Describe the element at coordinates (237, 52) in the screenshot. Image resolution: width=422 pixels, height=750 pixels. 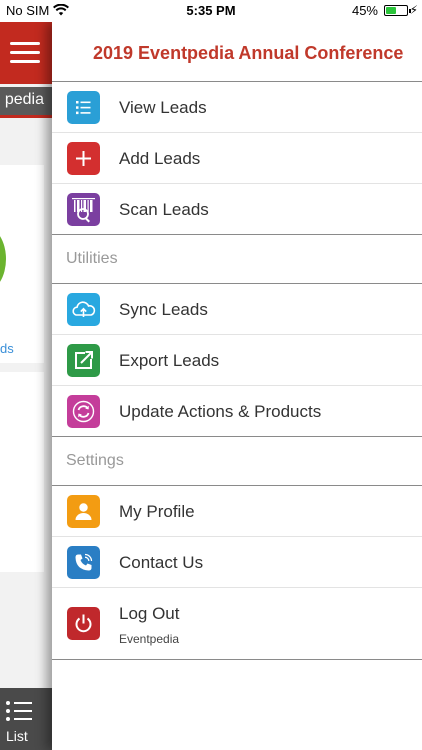
I see `drawer-title: 2019 Eventpedia Annual Conference` at that location.